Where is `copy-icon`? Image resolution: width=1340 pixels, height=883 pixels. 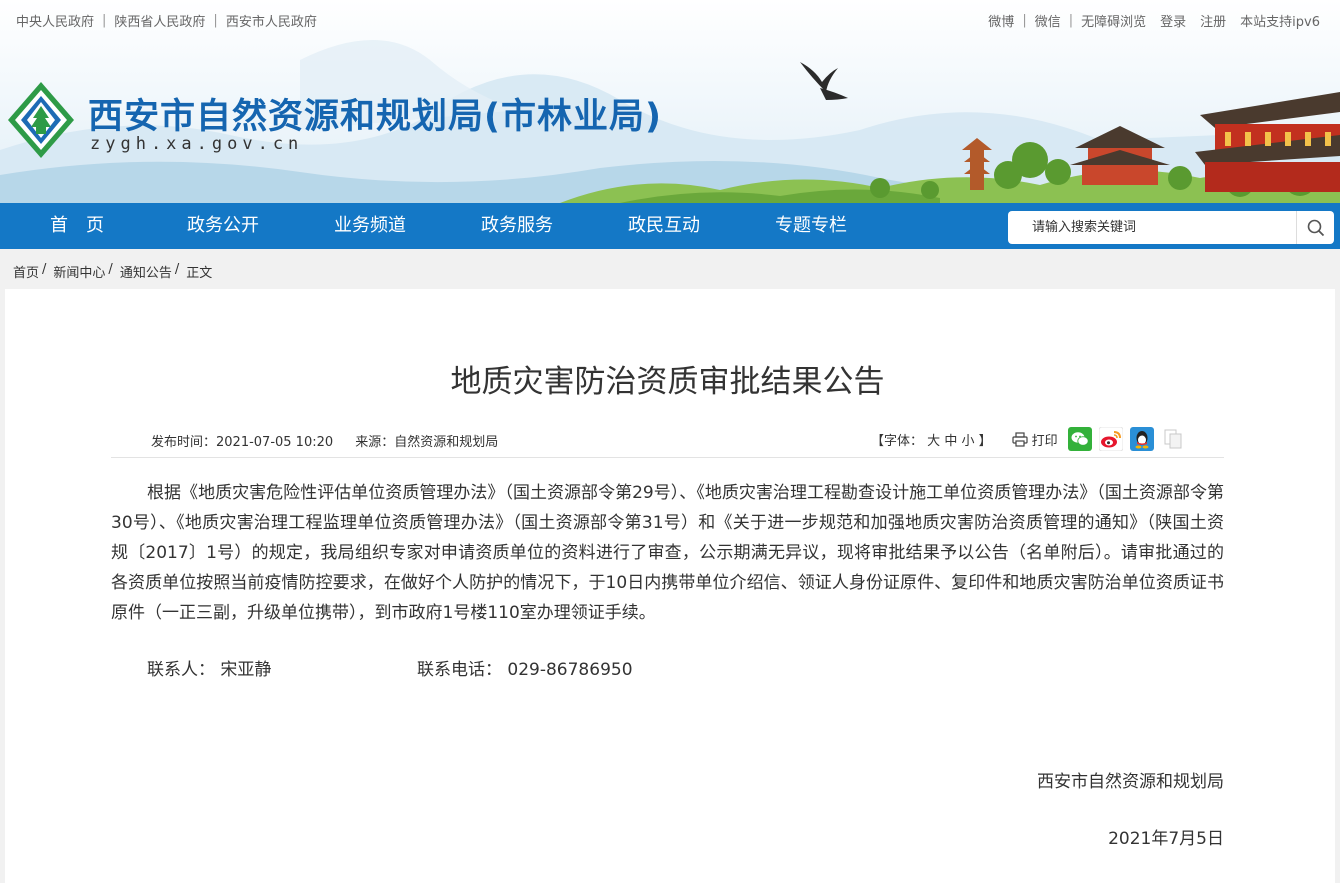 copy-icon is located at coordinates (1173, 439).